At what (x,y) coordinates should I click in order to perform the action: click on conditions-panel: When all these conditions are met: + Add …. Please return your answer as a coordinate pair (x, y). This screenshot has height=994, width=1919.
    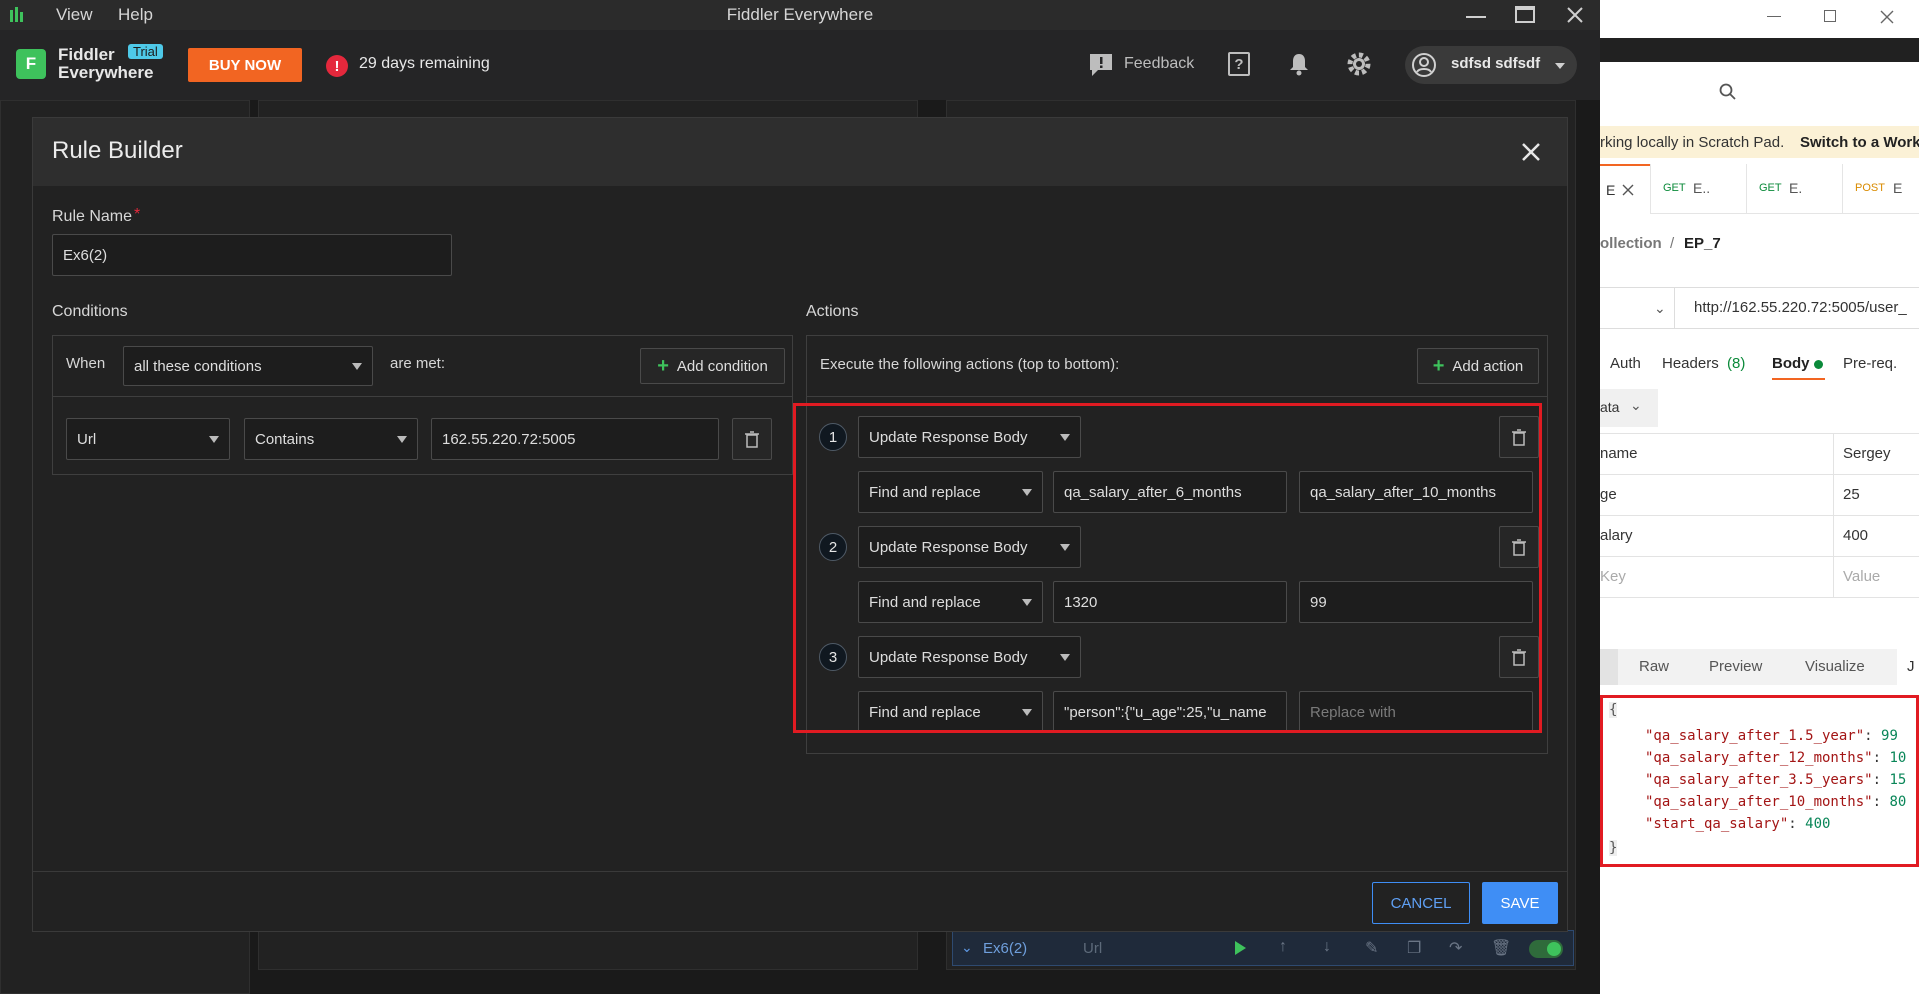
    Looking at the image, I should click on (422, 405).